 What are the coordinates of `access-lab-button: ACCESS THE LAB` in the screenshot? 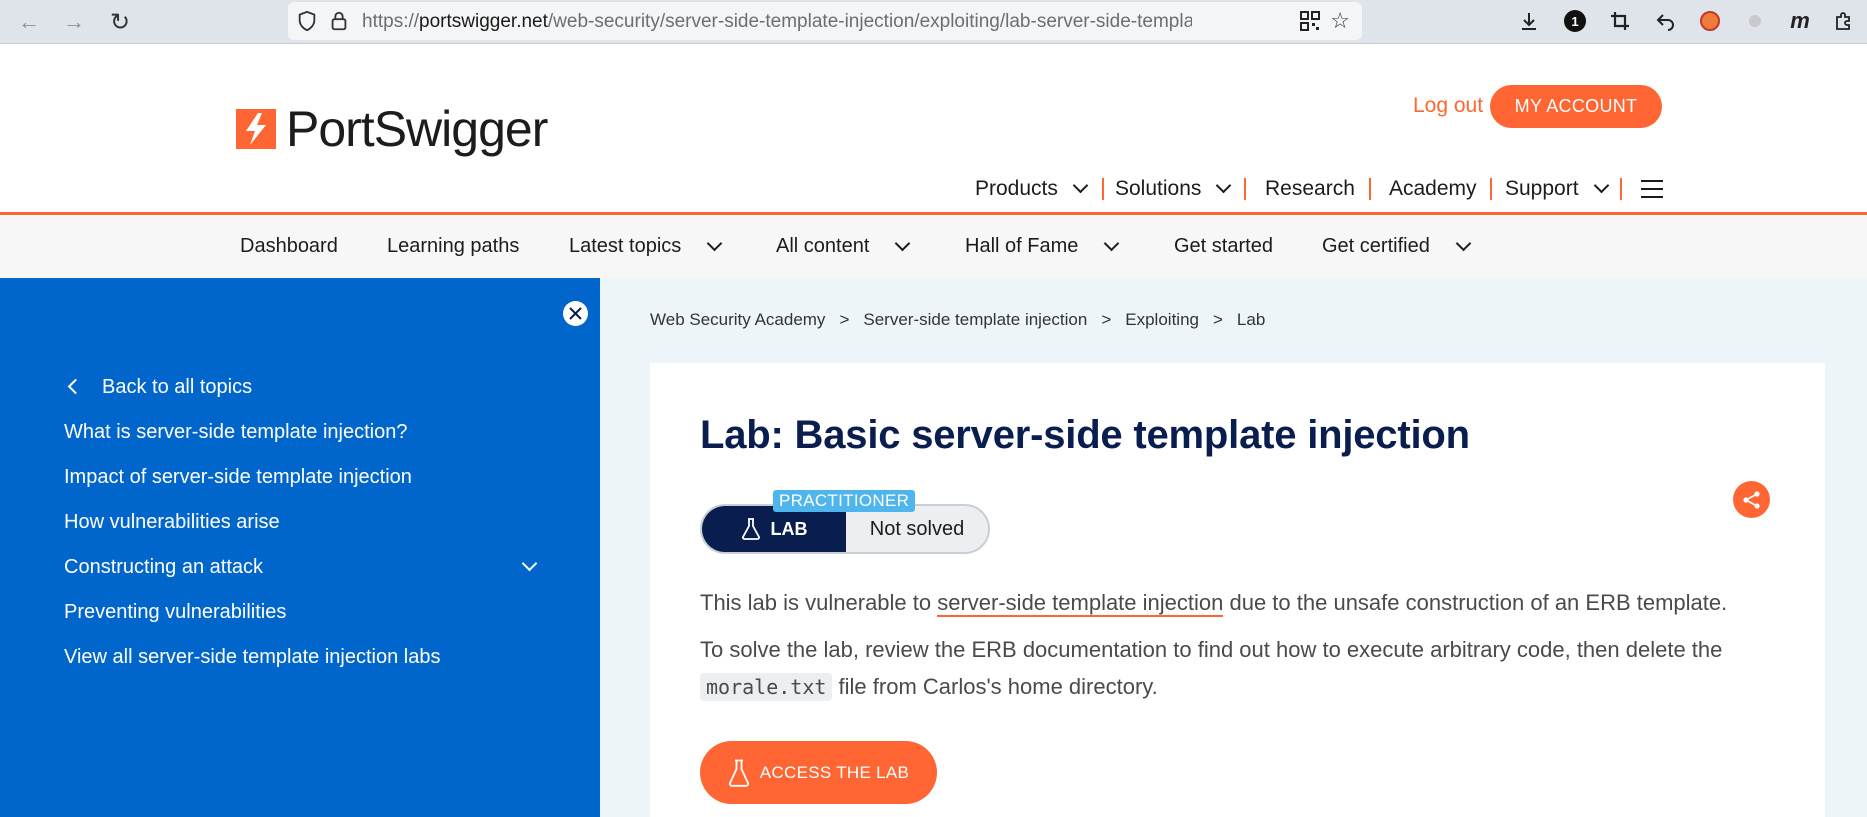 It's located at (818, 772).